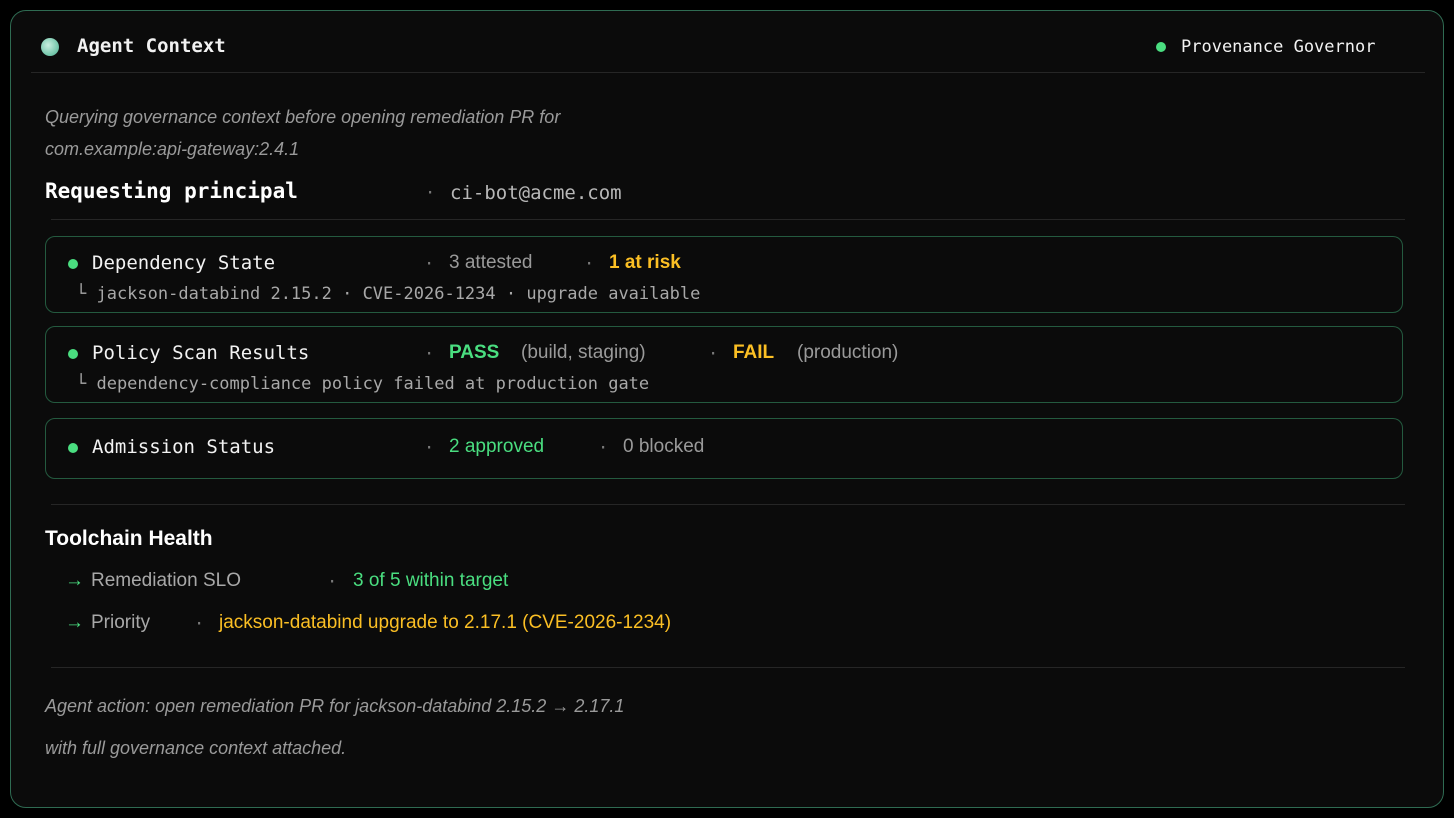 The image size is (1454, 818). What do you see at coordinates (201, 353) in the screenshot?
I see `policy-scan-title: Policy Scan Results` at bounding box center [201, 353].